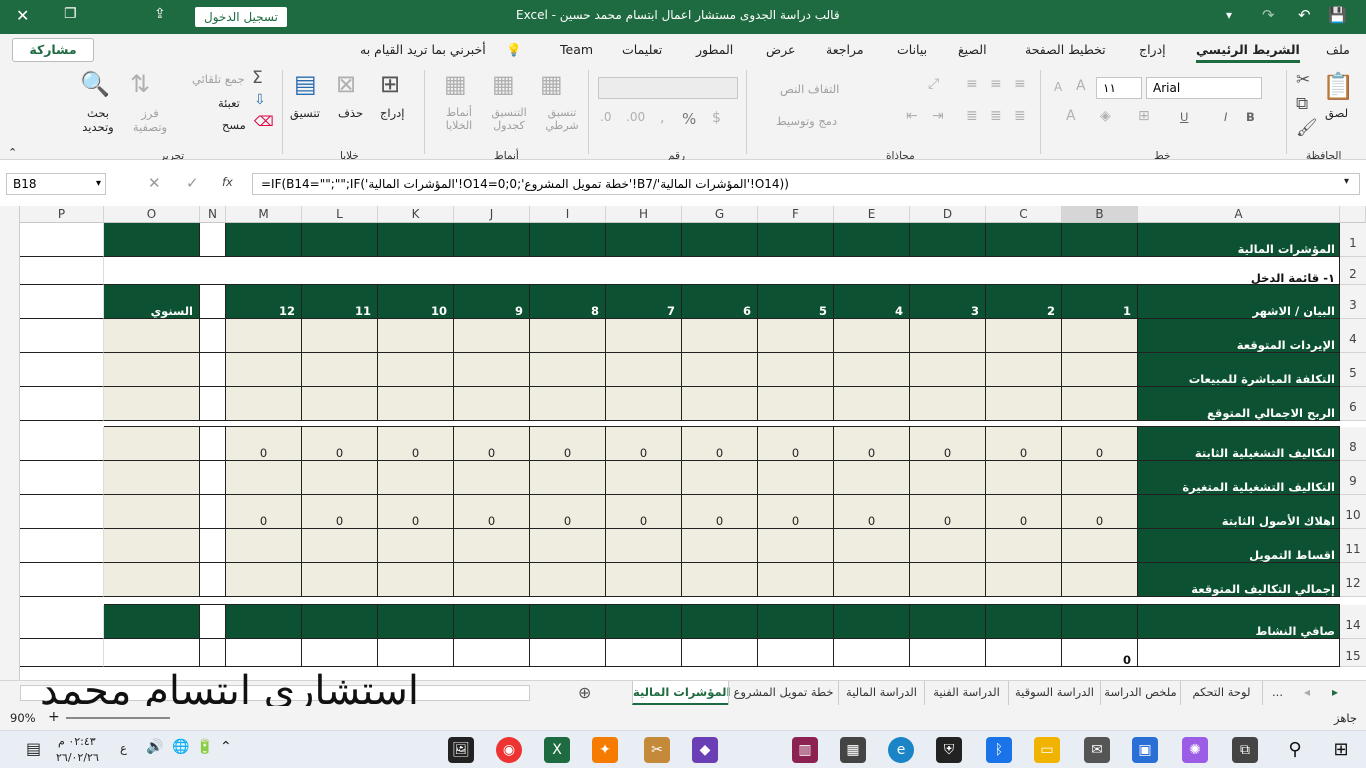  What do you see at coordinates (881, 693) in the screenshot?
I see `sheet-tab: الدراسة المالية` at bounding box center [881, 693].